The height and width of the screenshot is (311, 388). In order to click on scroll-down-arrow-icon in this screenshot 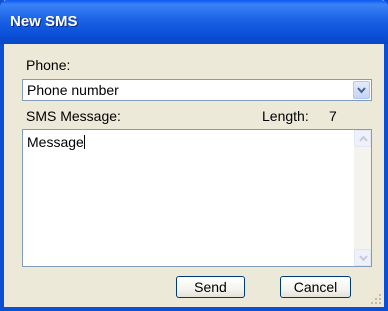, I will do `click(363, 258)`.